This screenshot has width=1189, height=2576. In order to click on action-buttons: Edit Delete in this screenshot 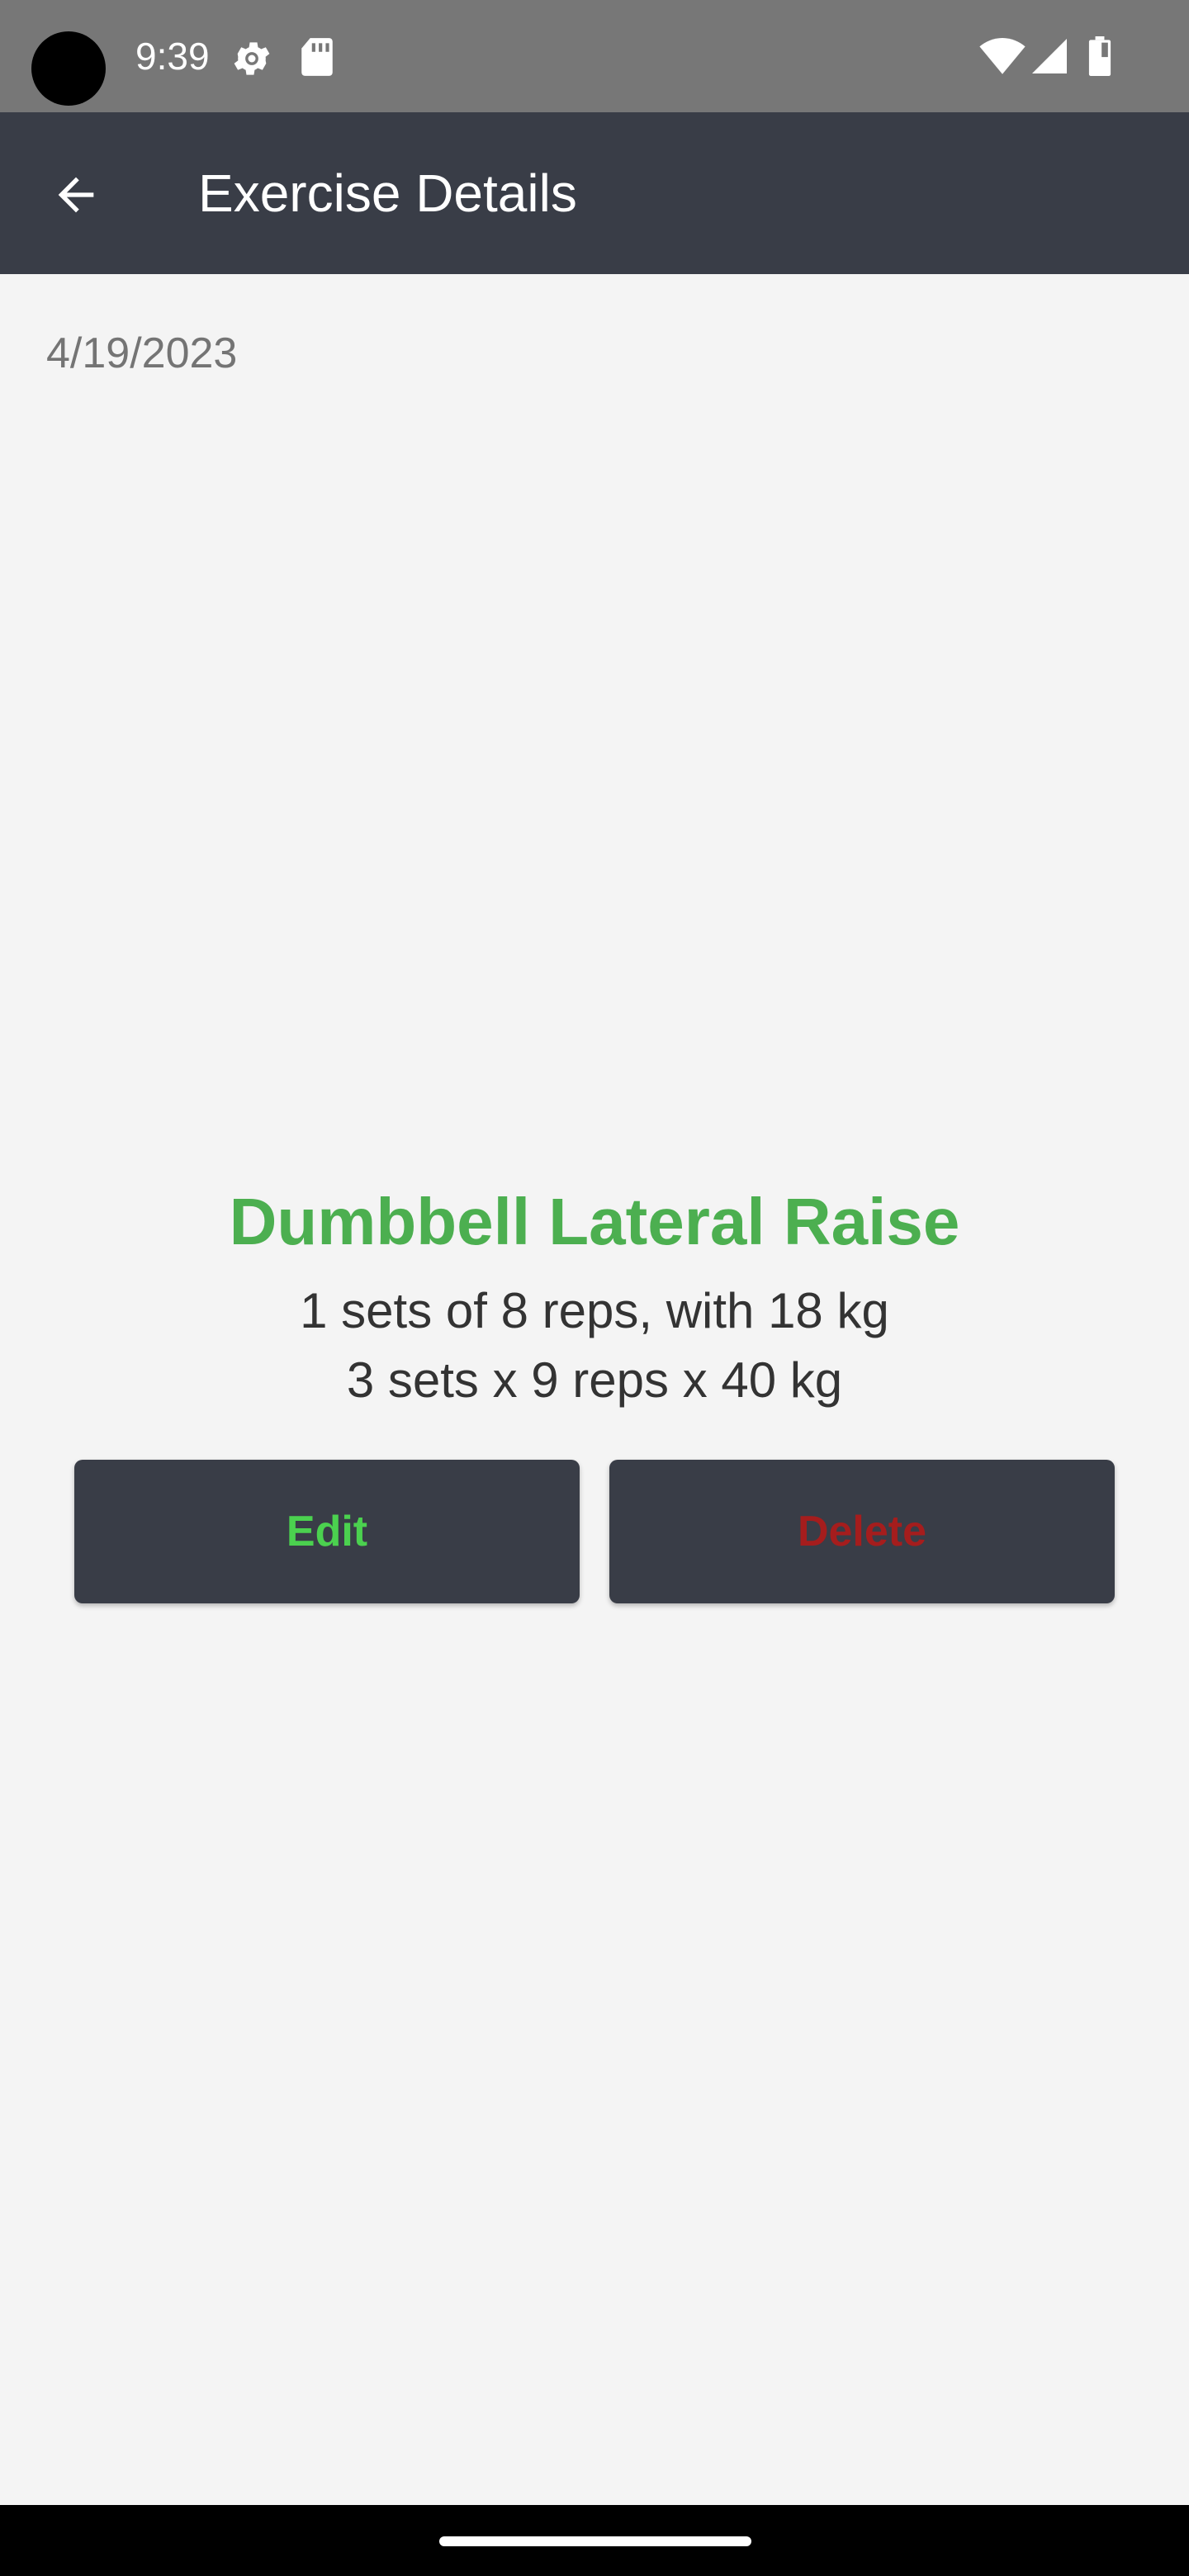, I will do `click(594, 1531)`.